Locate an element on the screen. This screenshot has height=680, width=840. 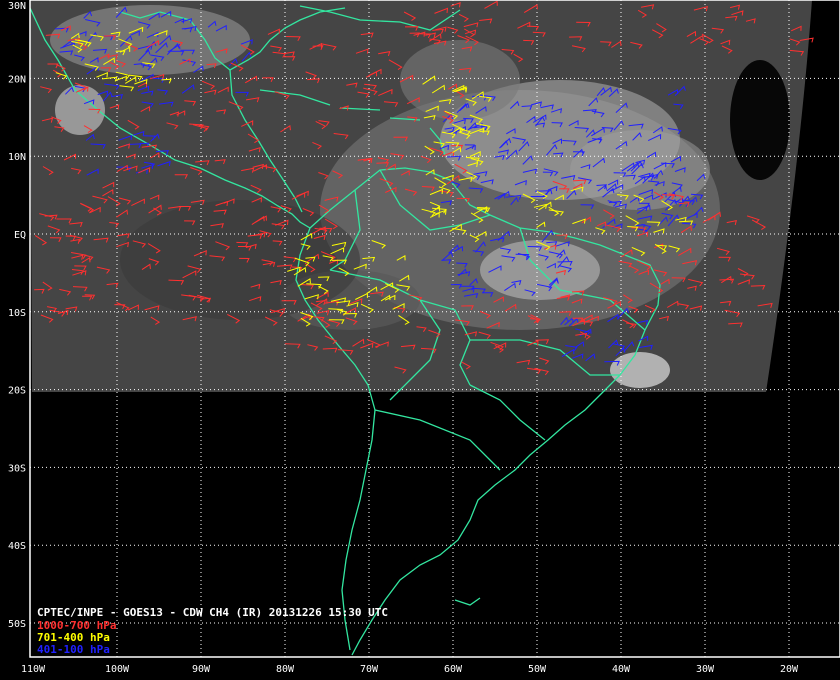
latitude-label: 40S is located at coordinates (17, 546).